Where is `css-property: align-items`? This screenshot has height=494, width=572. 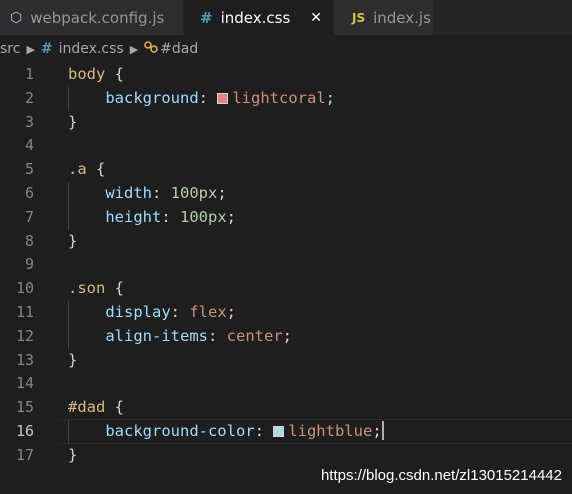
css-property: align-items is located at coordinates (156, 335).